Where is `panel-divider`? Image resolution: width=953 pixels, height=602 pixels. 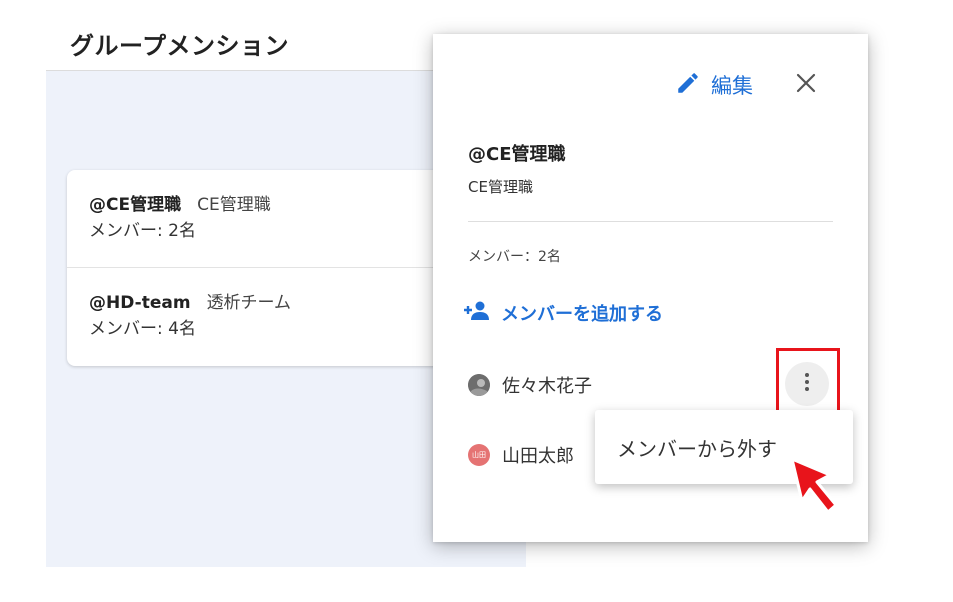
panel-divider is located at coordinates (650, 221).